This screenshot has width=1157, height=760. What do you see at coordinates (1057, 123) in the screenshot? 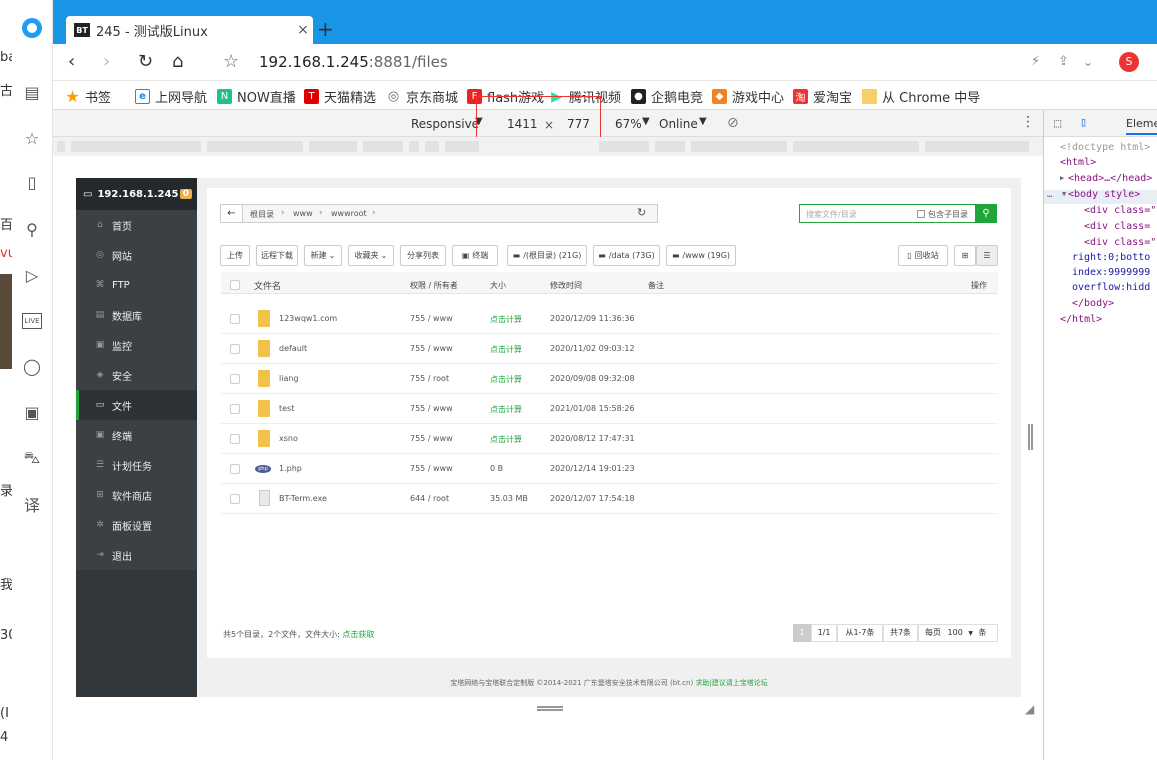
I see `inspect-icon: ⬚` at bounding box center [1057, 123].